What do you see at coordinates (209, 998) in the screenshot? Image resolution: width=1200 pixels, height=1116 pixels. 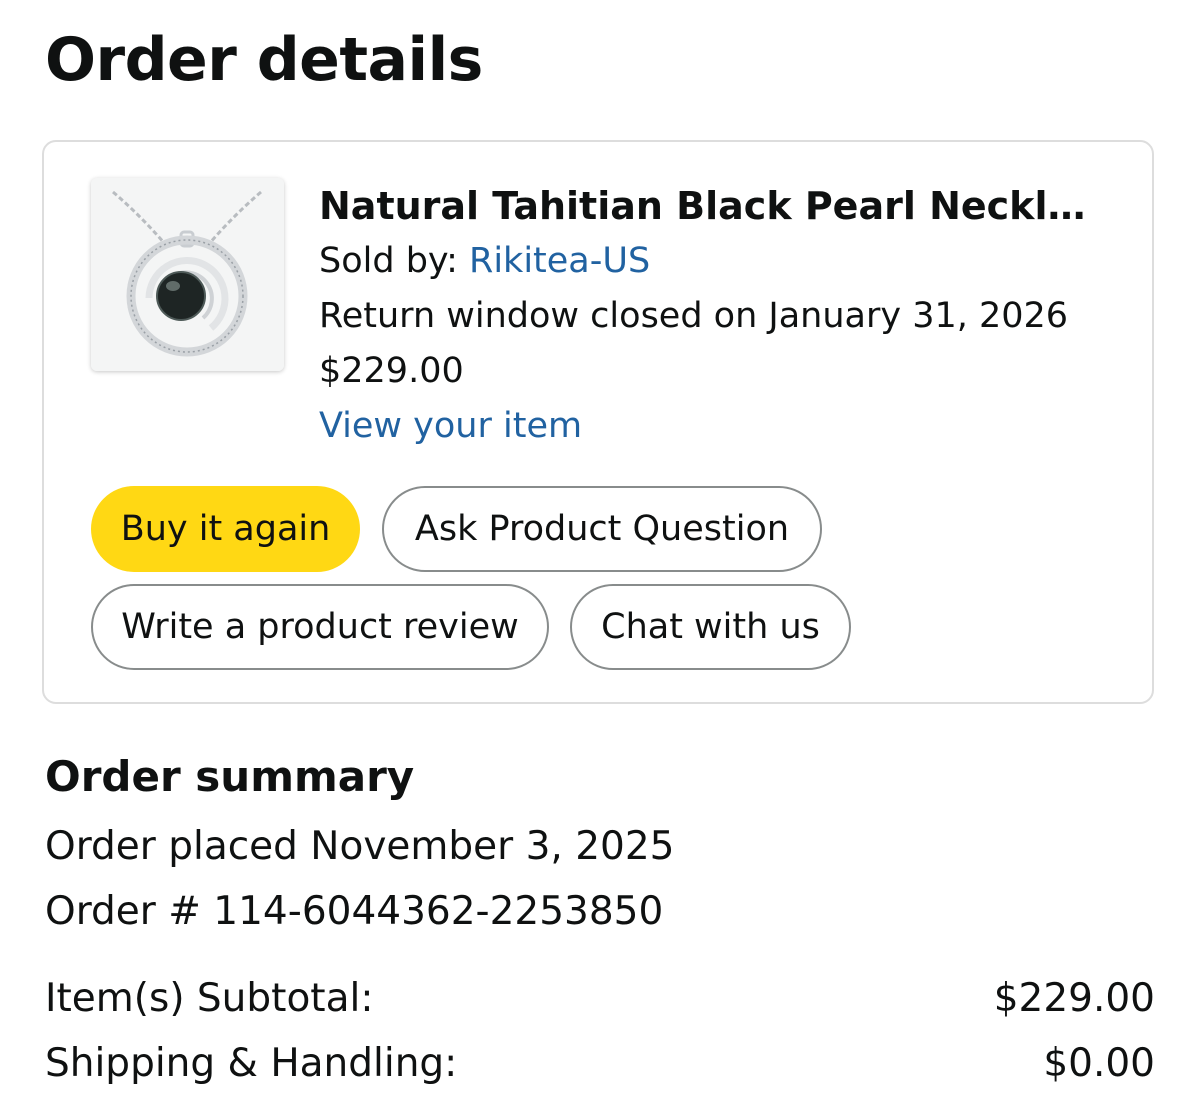 I see `subtotal-label: Item(s) Subtotal:` at bounding box center [209, 998].